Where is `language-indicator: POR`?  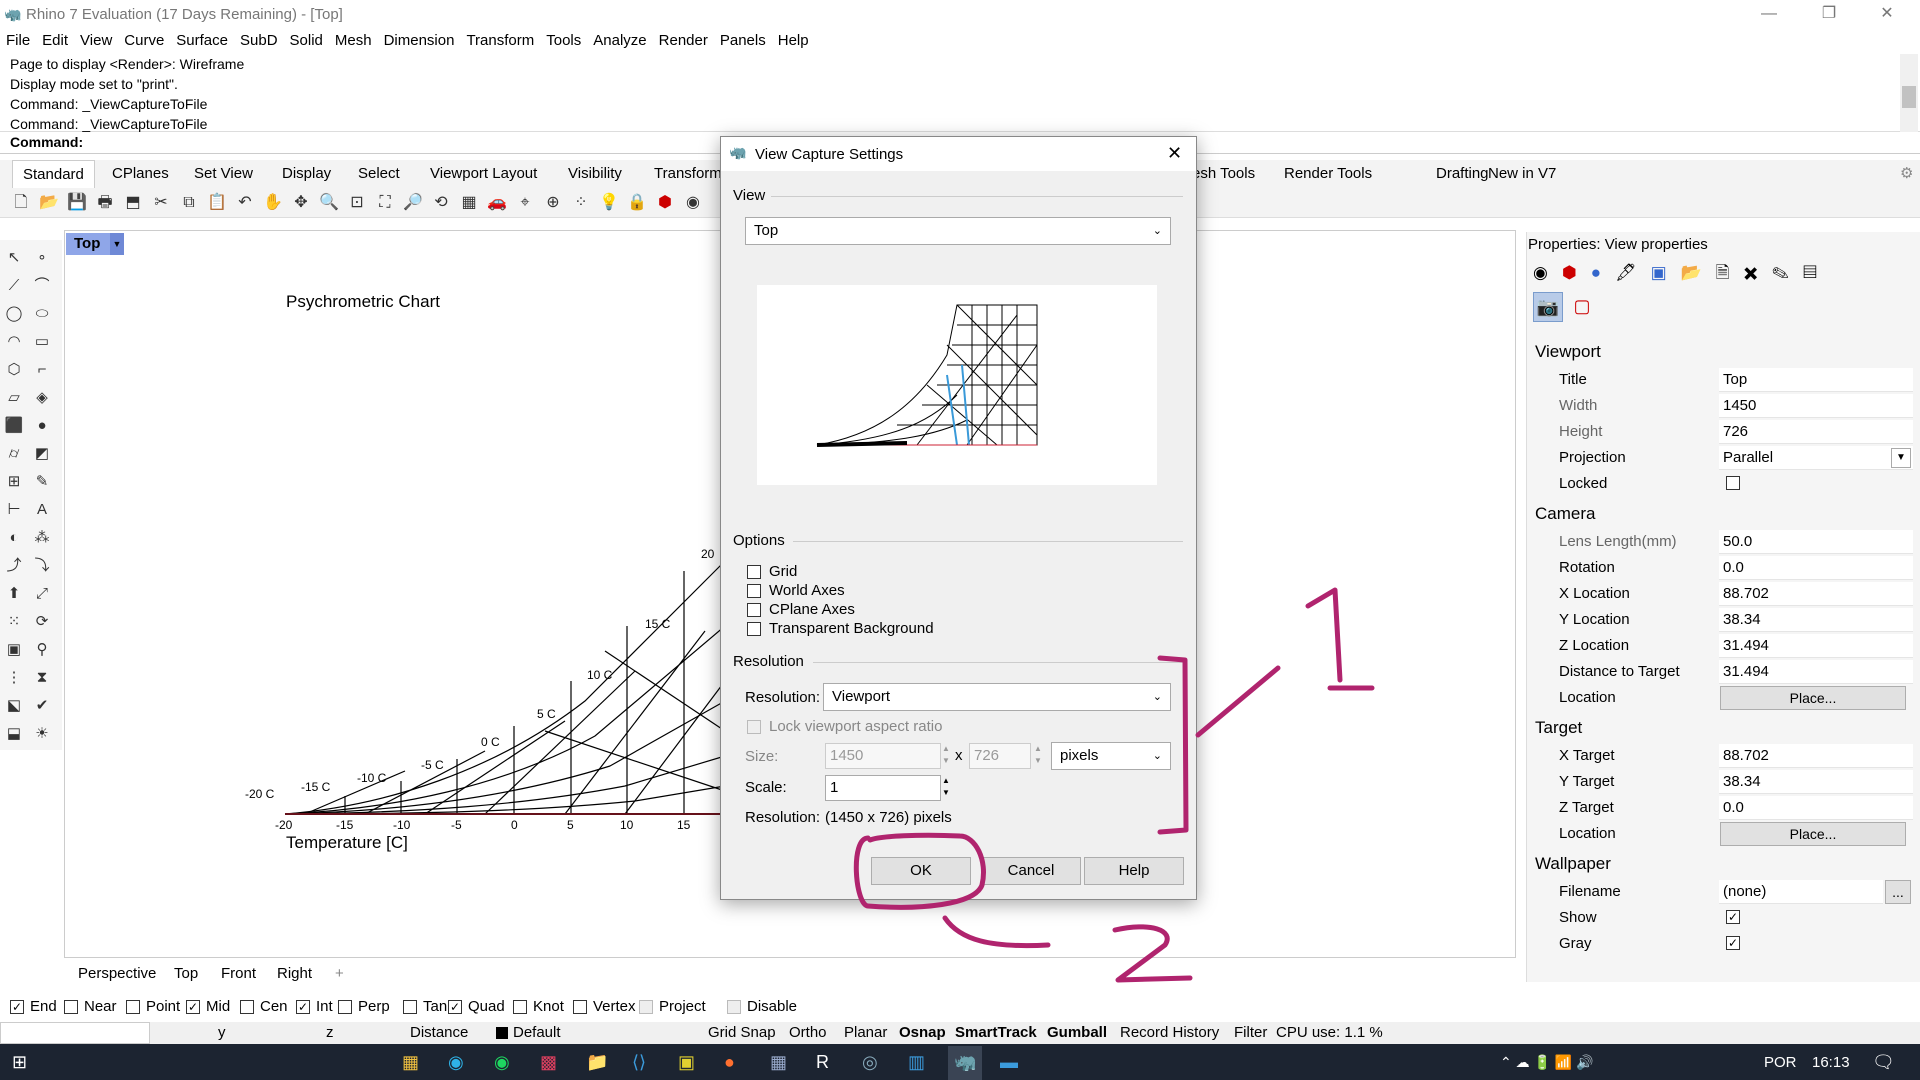 language-indicator: POR is located at coordinates (1780, 1062).